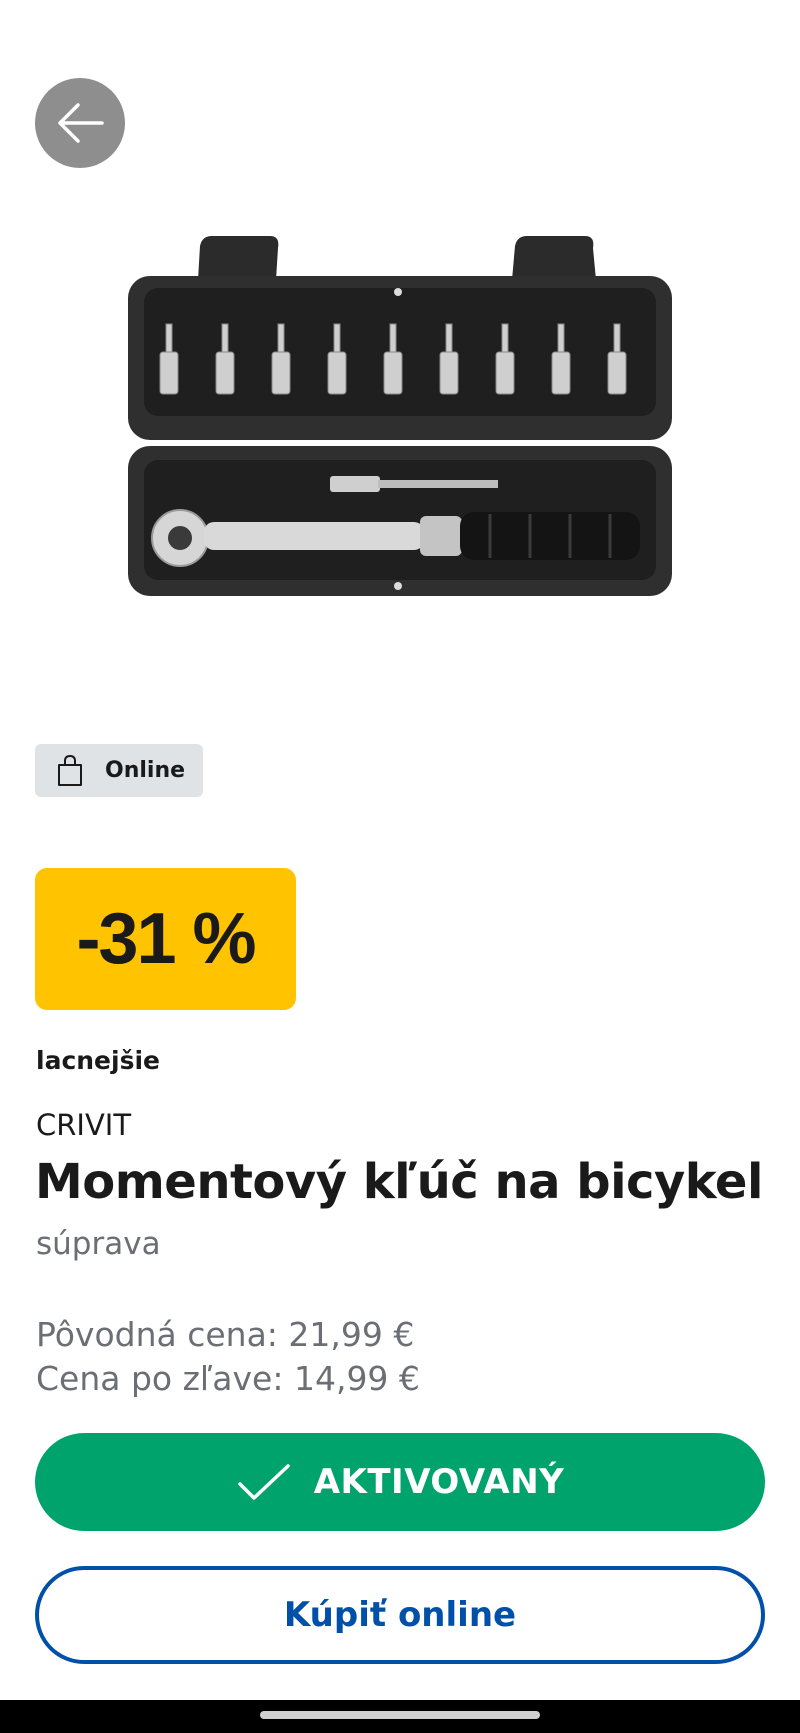 This screenshot has height=1733, width=800. I want to click on availability-badge: Online, so click(119, 770).